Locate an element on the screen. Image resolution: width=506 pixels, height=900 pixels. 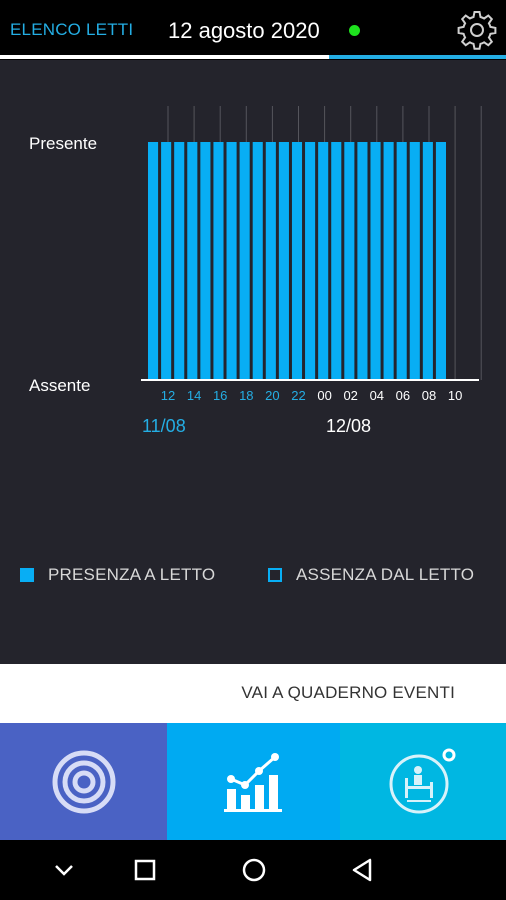
x-tick-label: 22 is located at coordinates (298, 395).